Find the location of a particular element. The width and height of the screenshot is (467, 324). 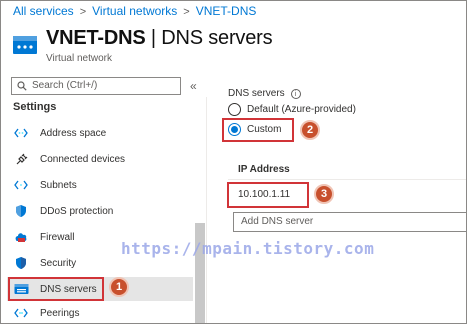

callout-badge-3: 3 is located at coordinates (324, 194).